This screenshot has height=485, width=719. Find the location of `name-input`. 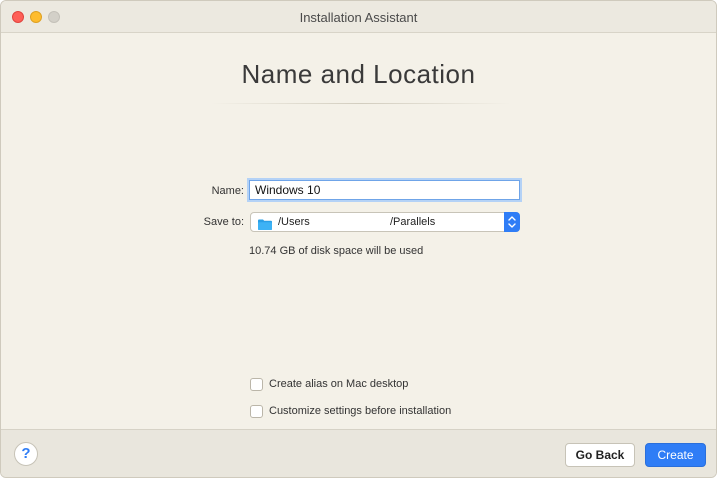

name-input is located at coordinates (384, 190).